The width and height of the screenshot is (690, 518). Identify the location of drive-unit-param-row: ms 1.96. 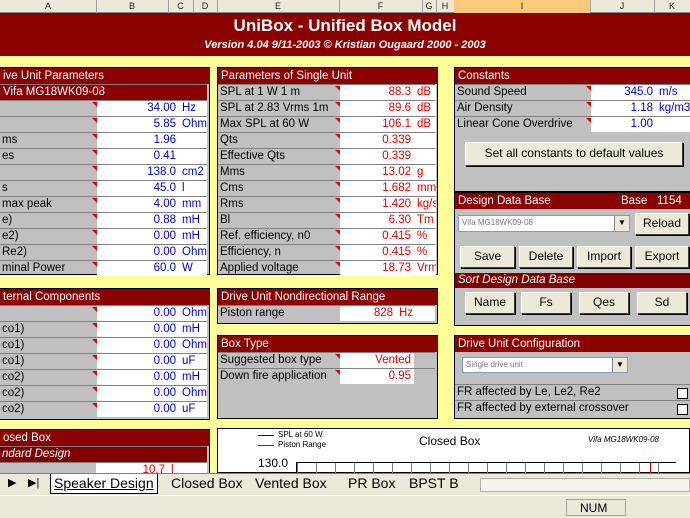
(103, 140).